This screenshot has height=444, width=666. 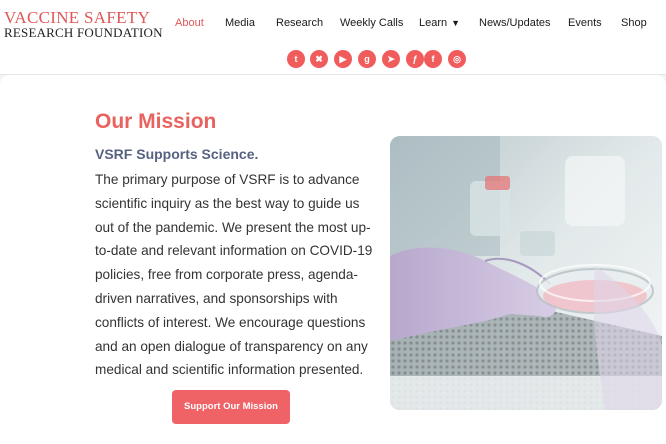 What do you see at coordinates (319, 59) in the screenshot?
I see `gettr-icon: ✖` at bounding box center [319, 59].